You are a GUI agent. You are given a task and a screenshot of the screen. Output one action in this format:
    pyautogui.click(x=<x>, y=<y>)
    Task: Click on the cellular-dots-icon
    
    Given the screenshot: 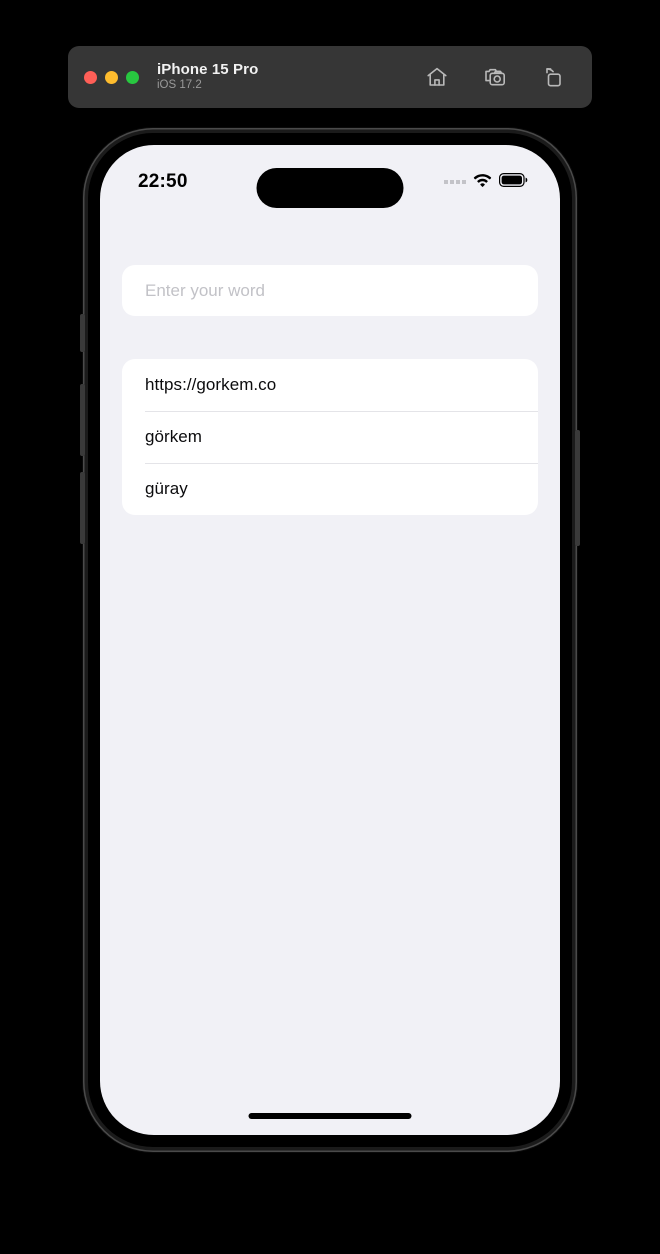 What is the action you would take?
    pyautogui.click(x=455, y=182)
    